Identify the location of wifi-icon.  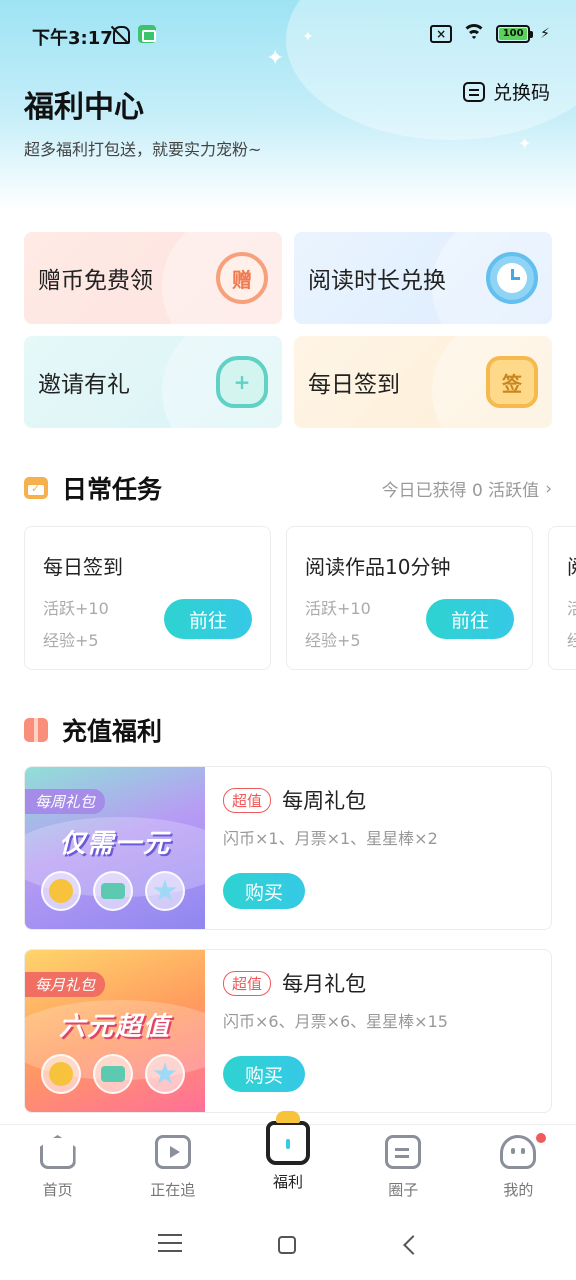
(474, 34).